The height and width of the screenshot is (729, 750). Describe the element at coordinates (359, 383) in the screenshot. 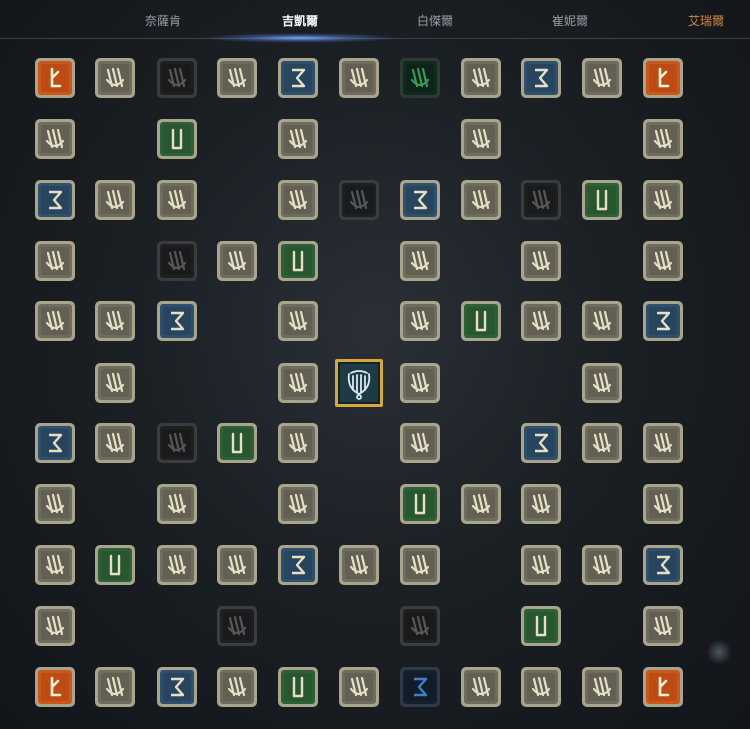

I see `center-emblem-node` at that location.